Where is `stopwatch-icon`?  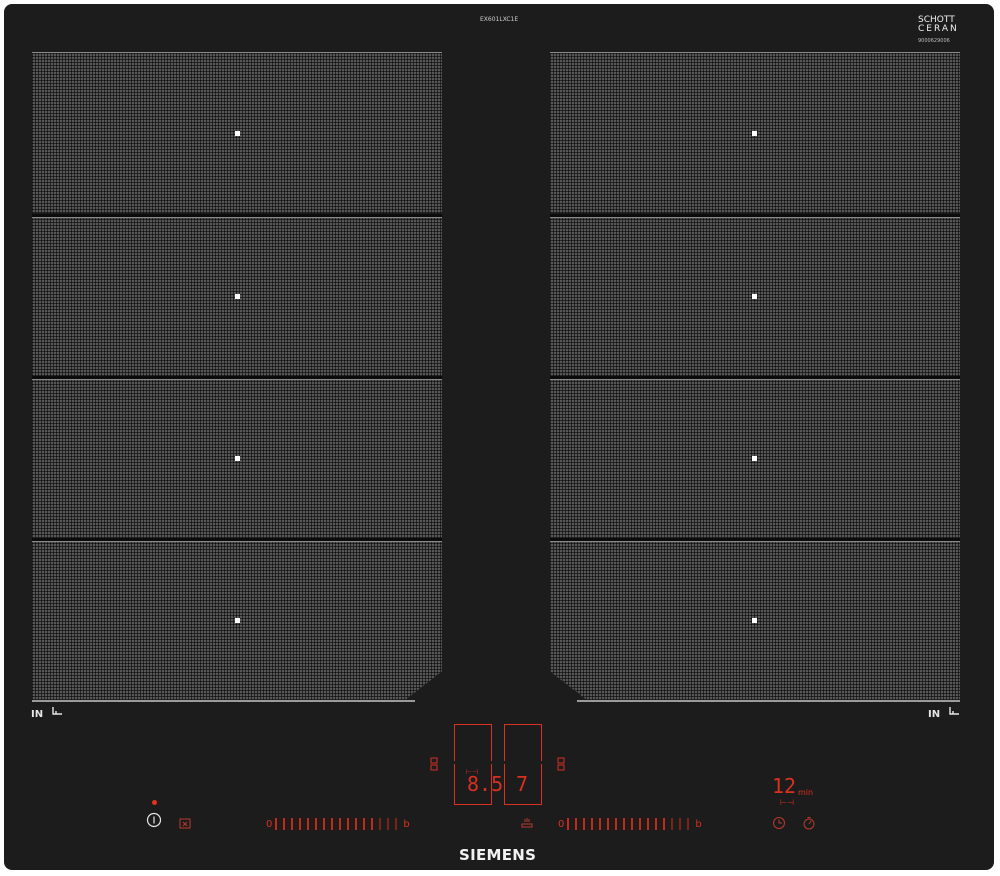 stopwatch-icon is located at coordinates (809, 823).